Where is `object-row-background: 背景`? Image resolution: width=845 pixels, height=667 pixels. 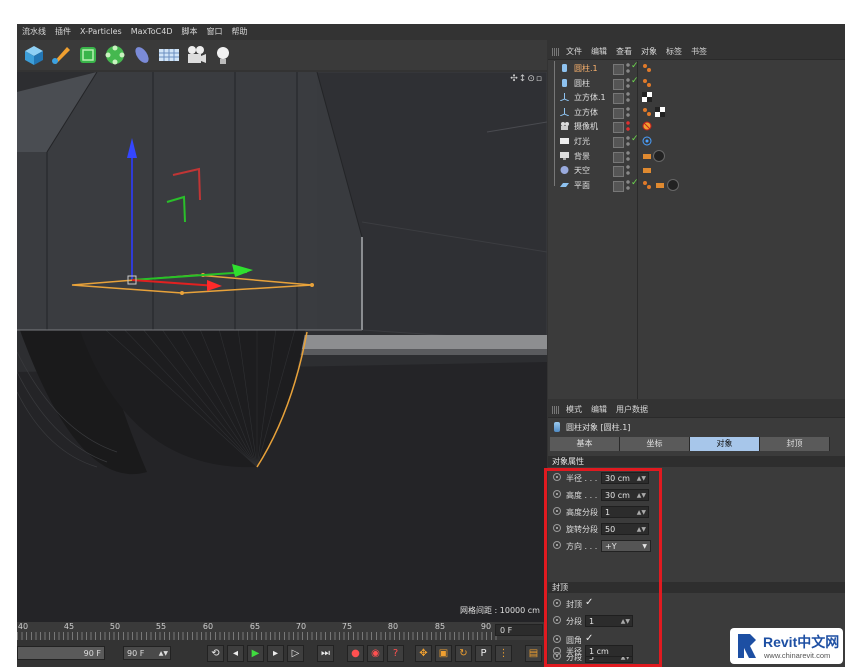 object-row-background: 背景 is located at coordinates (696, 156).